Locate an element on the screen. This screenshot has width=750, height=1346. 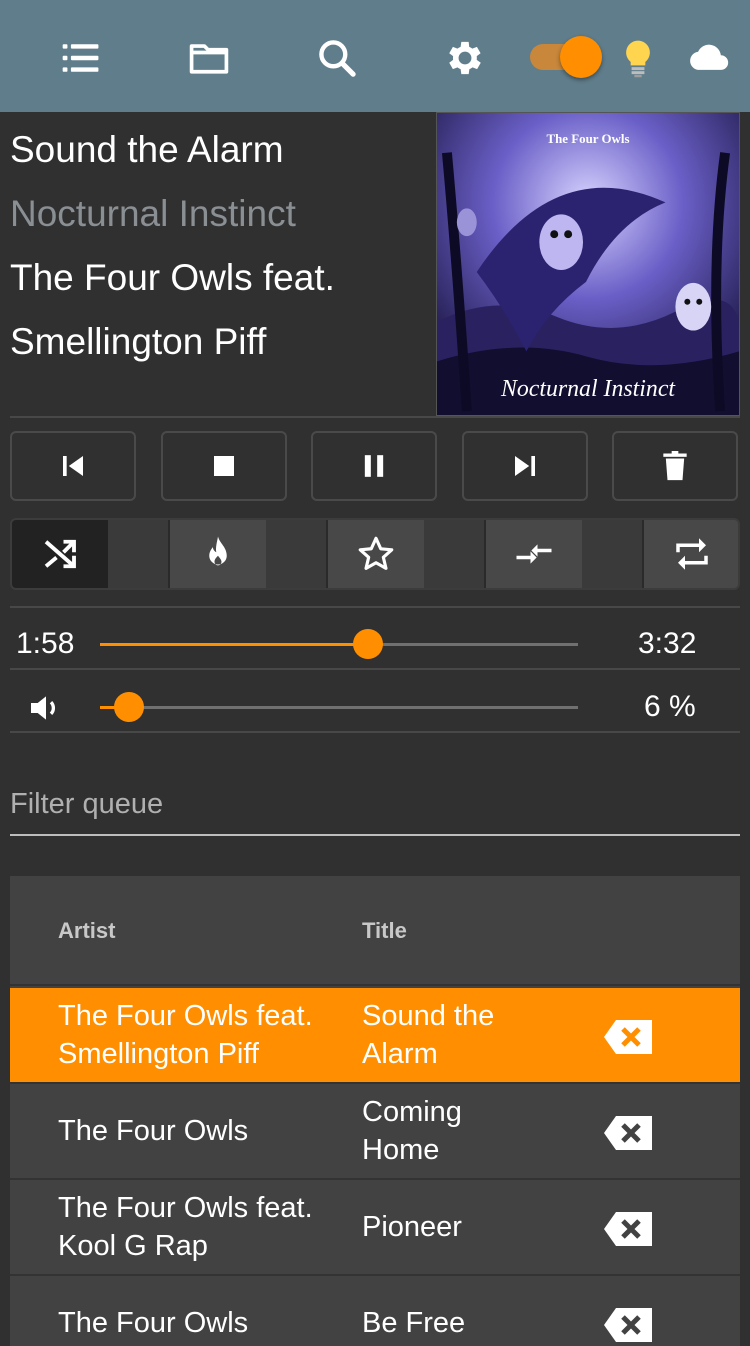
row-artist: The Four Owls feat. Smellington Piff is located at coordinates (185, 1035).